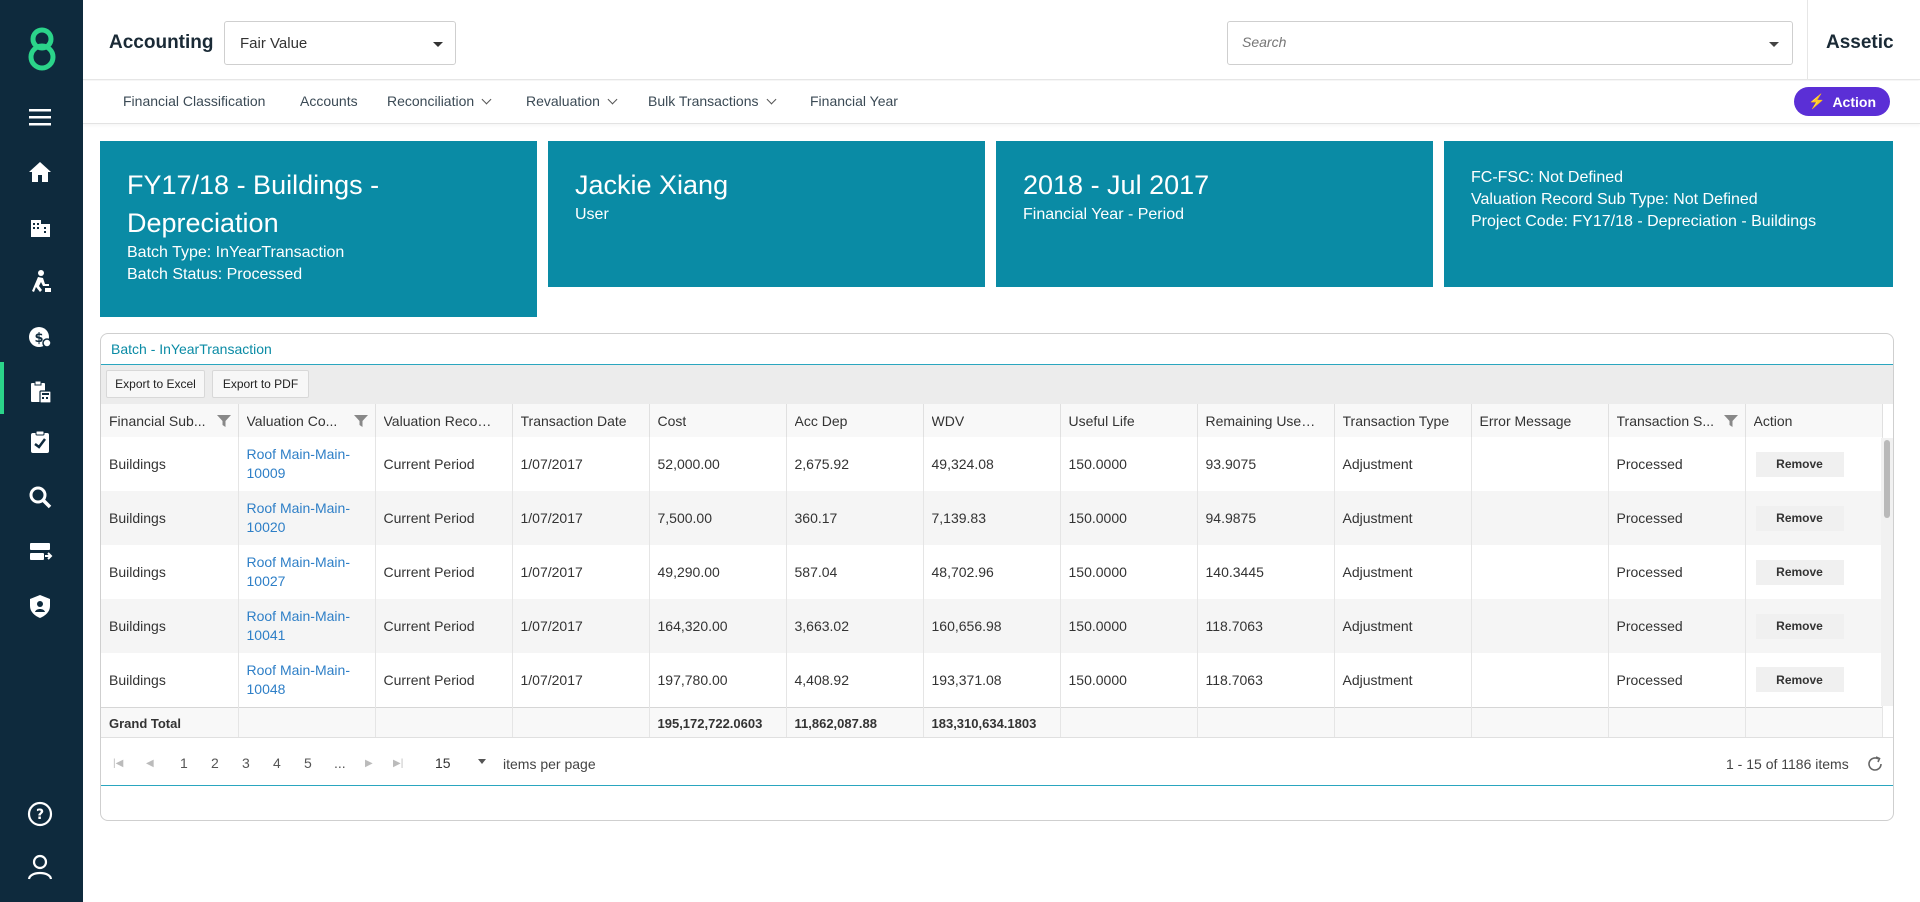 The width and height of the screenshot is (1920, 902). What do you see at coordinates (1887, 479) in the screenshot?
I see `scrollbar-thumb` at bounding box center [1887, 479].